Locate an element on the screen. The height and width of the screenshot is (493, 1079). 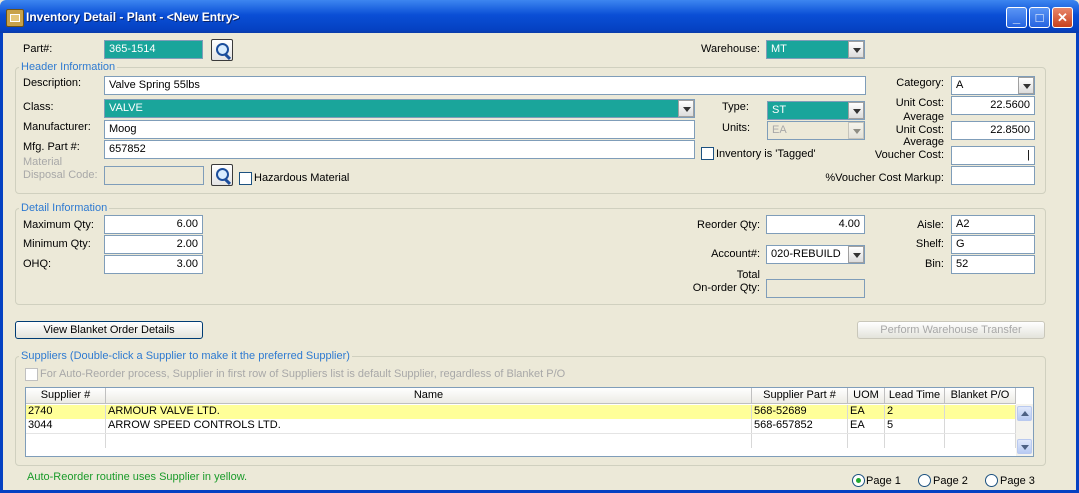
table-row-empty is located at coordinates (521, 440).